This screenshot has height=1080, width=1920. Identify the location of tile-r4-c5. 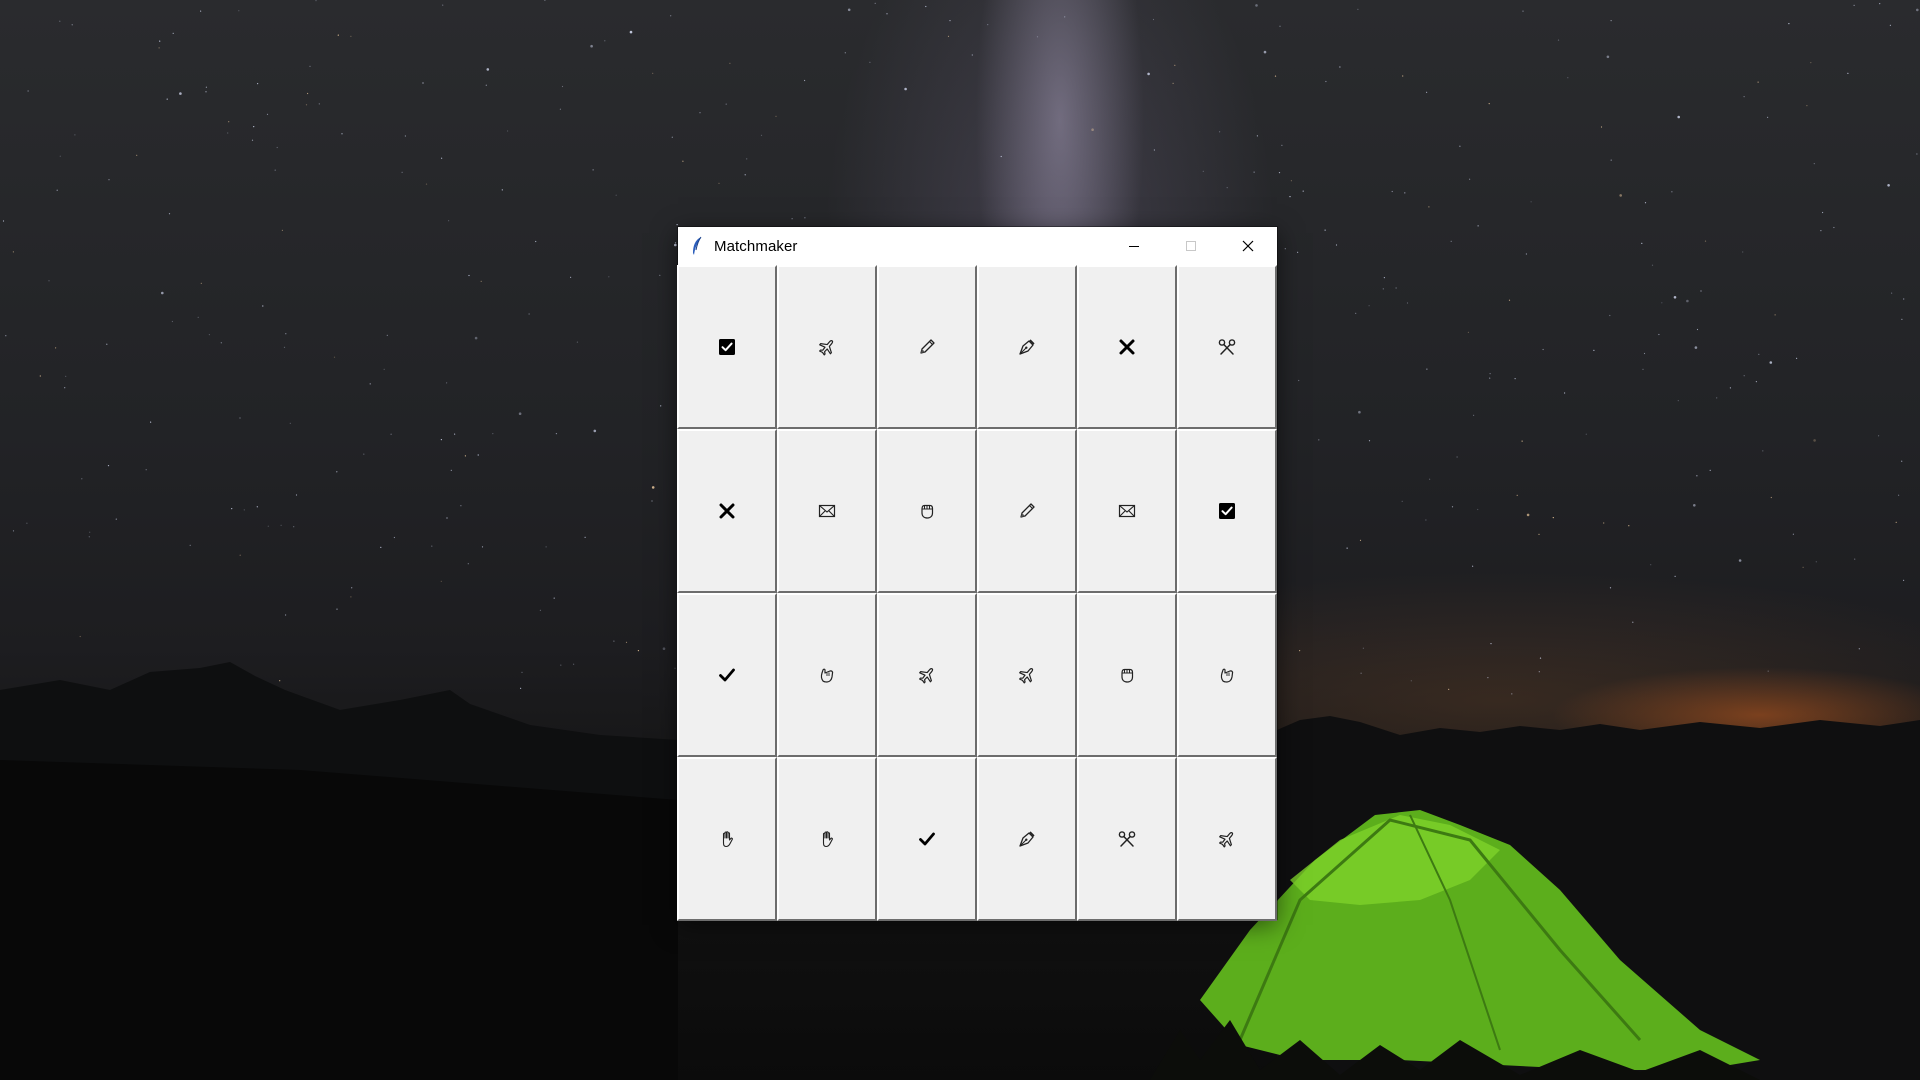
(1127, 839).